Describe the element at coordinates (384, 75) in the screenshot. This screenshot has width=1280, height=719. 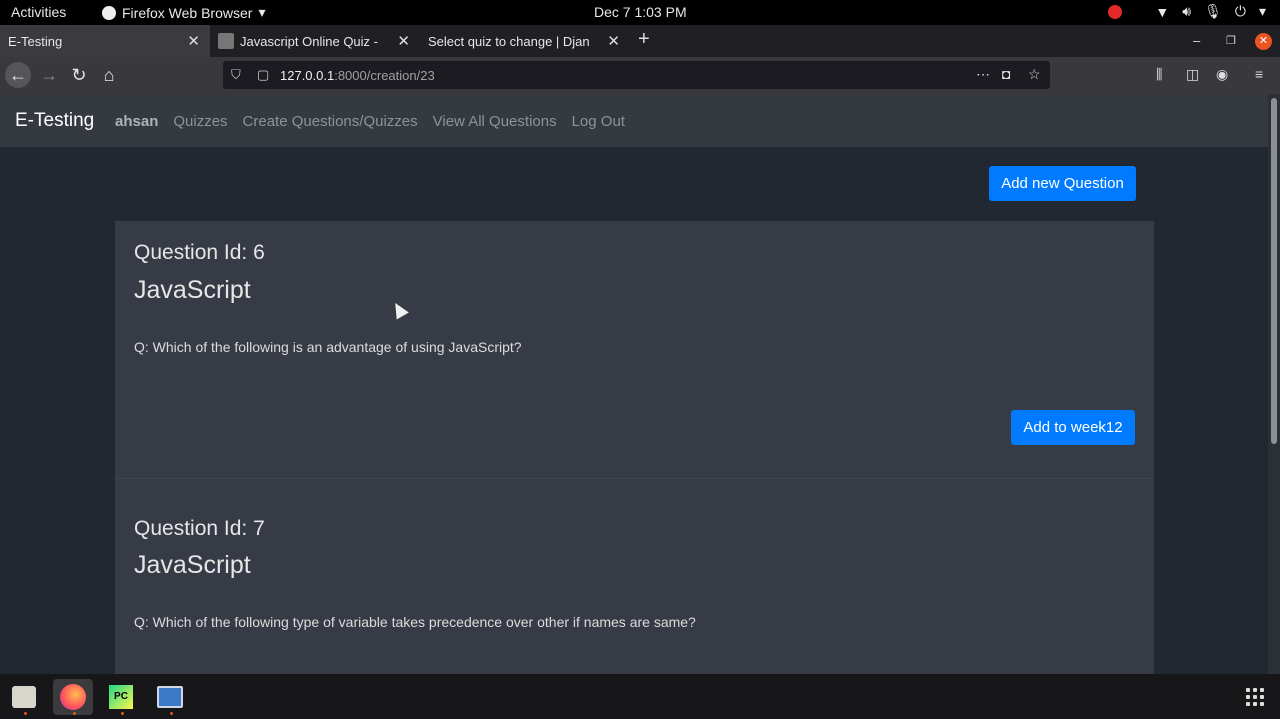
I see `url-path: :8000/creation/23` at that location.